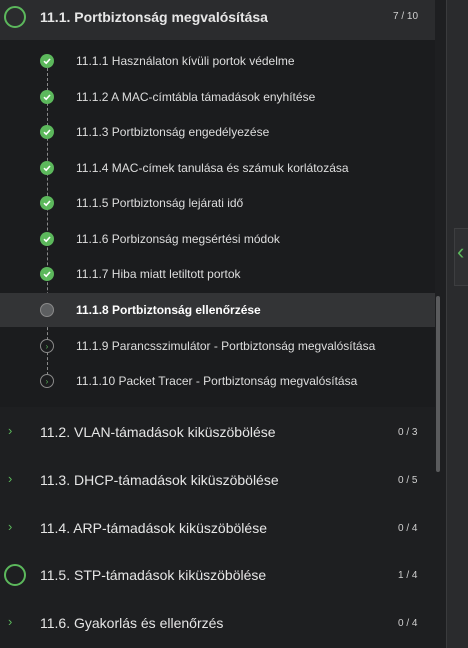 This screenshot has width=468, height=648. Describe the element at coordinates (406, 16) in the screenshot. I see `section-progress-count: 7 / 10` at that location.